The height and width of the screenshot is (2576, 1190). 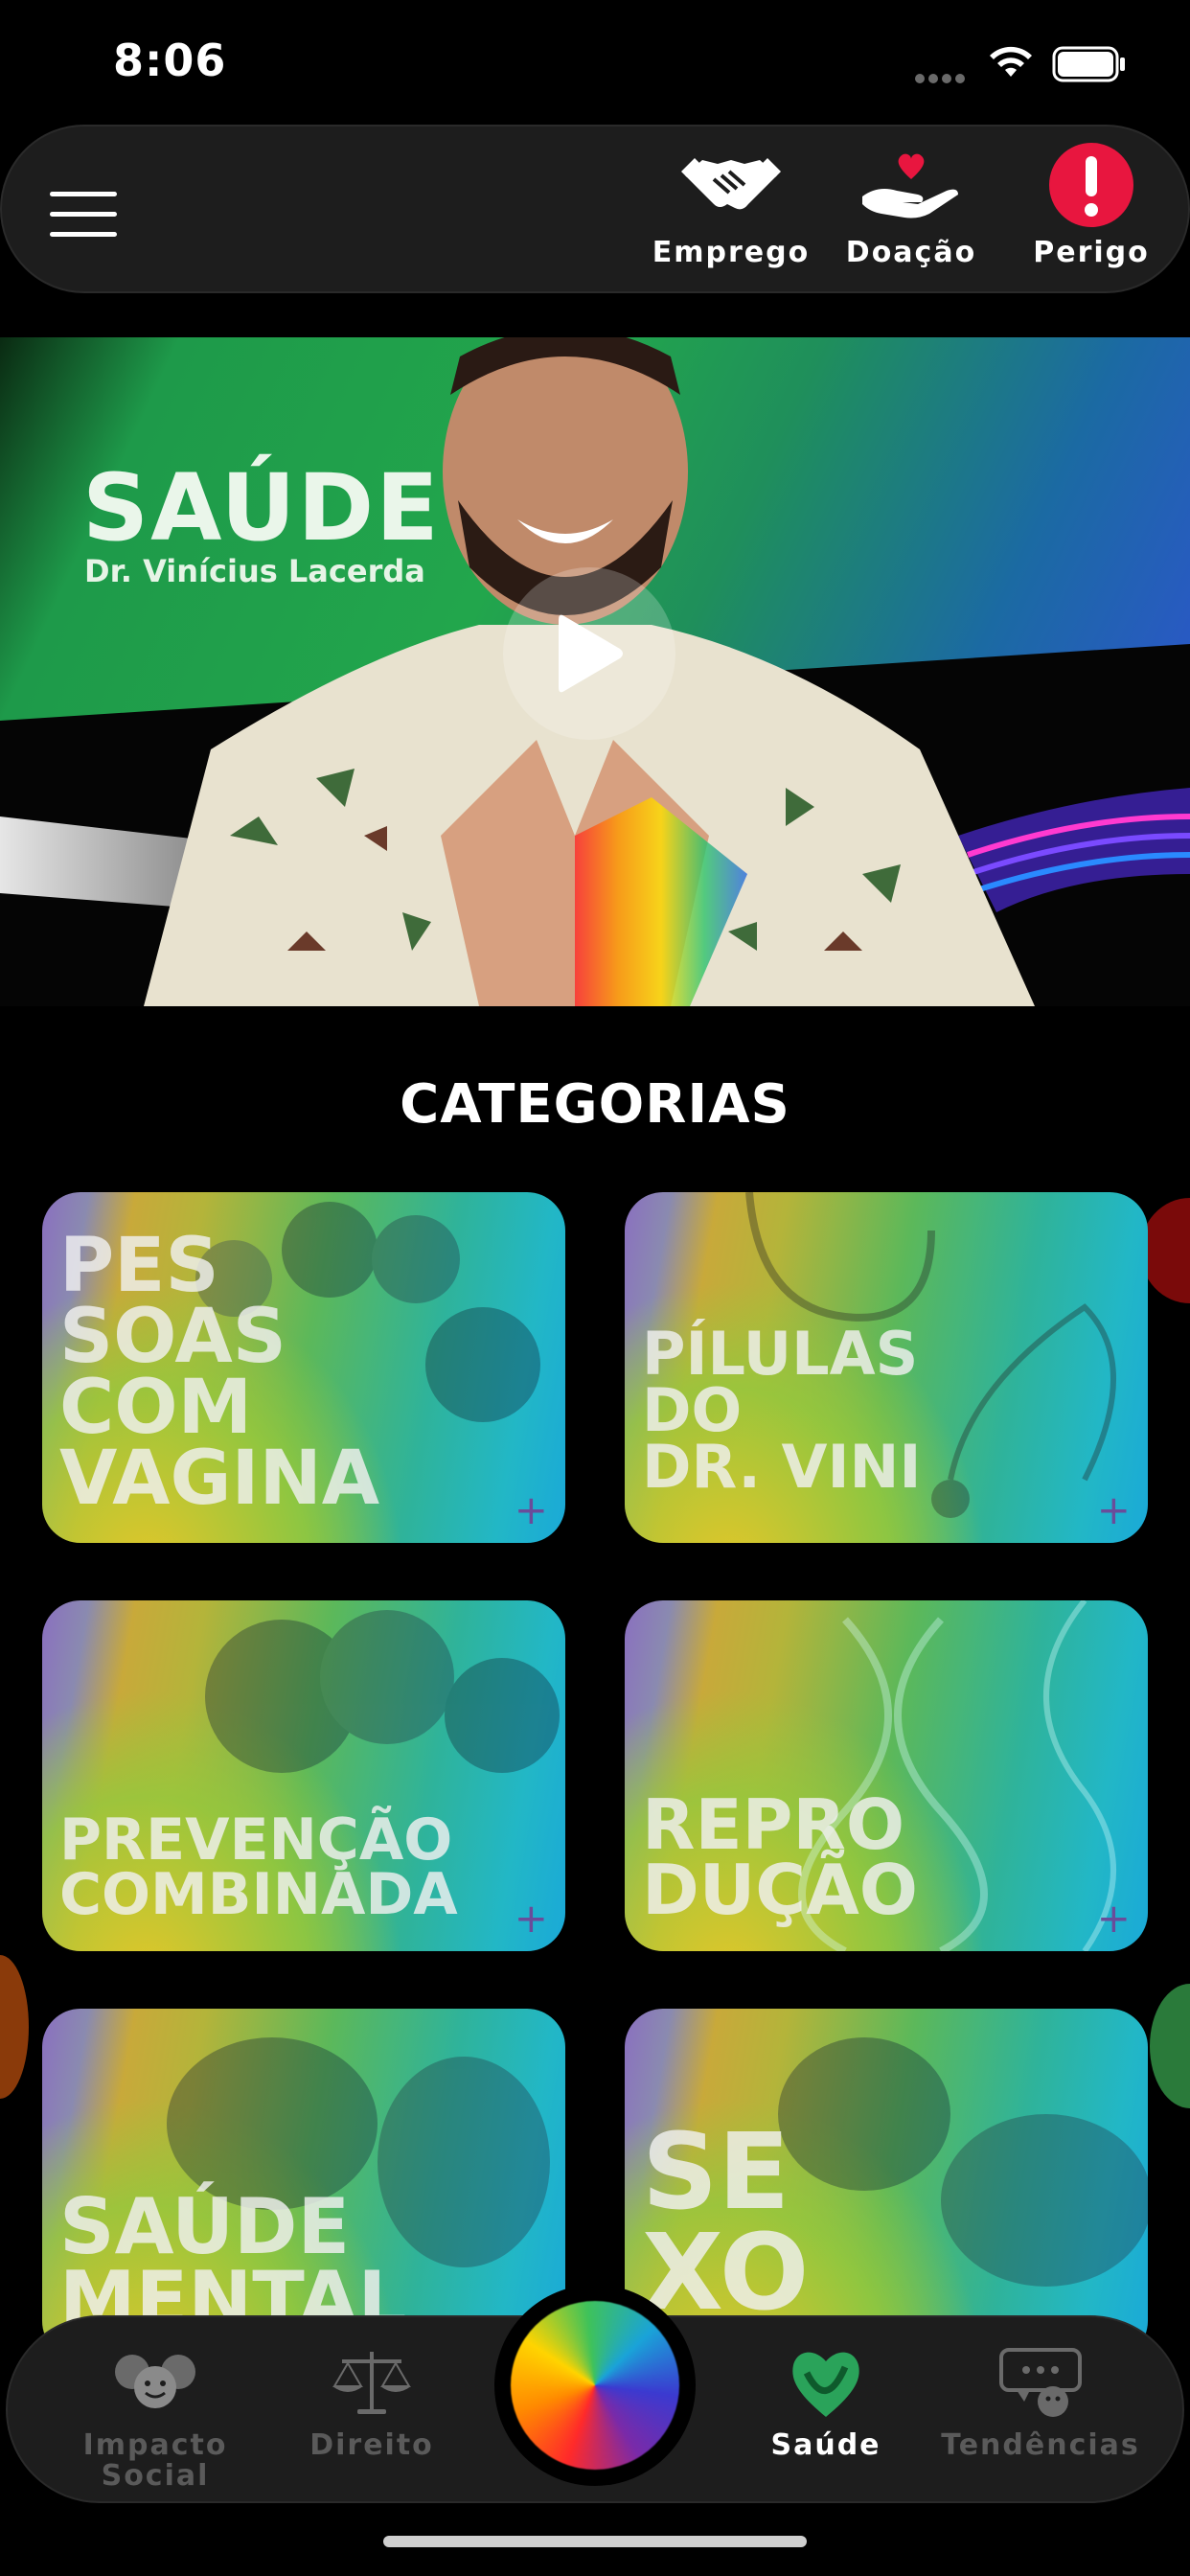 What do you see at coordinates (1040, 2382) in the screenshot?
I see `trends-chat-icon` at bounding box center [1040, 2382].